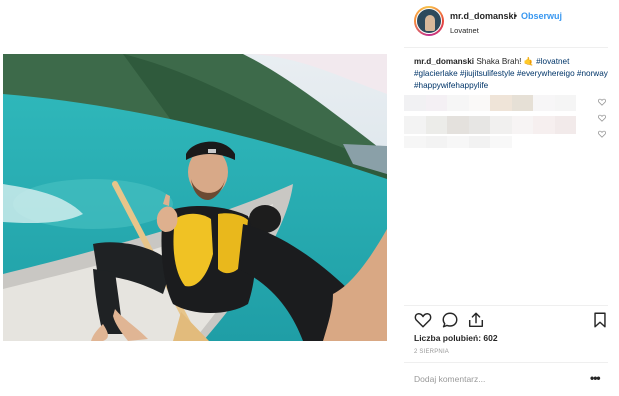 Image resolution: width=619 pixels, height=396 pixels. Describe the element at coordinates (444, 61) in the screenshot. I see `caption-username: mr.d_domanski` at that location.